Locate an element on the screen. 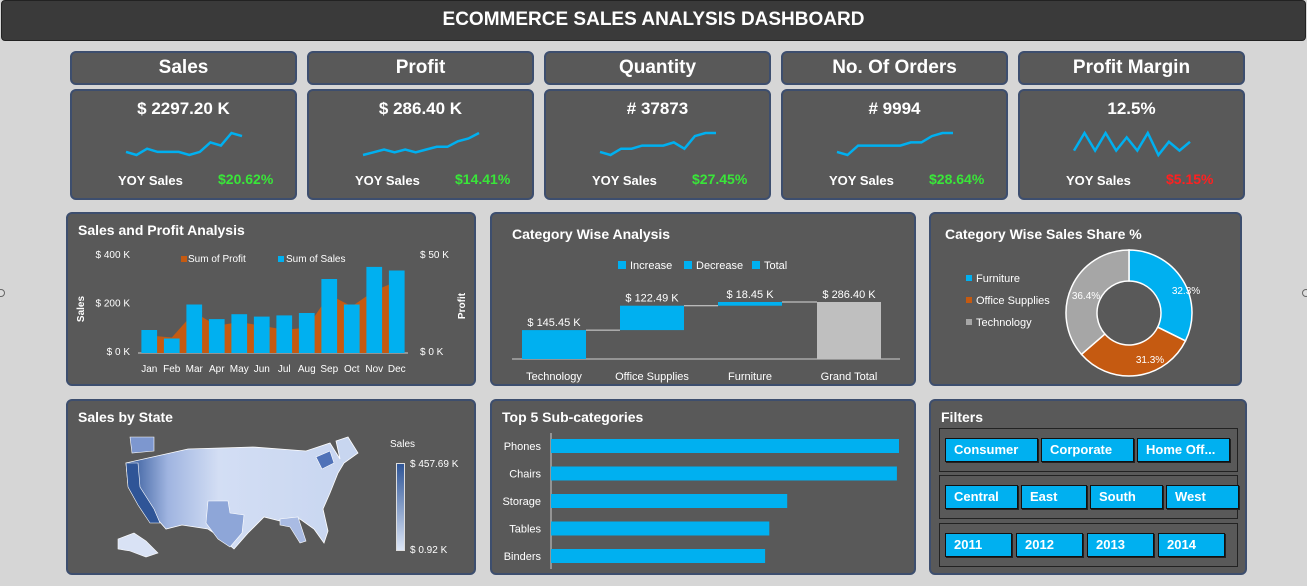 The height and width of the screenshot is (586, 1307). waterfall-bar is located at coordinates (652, 318).